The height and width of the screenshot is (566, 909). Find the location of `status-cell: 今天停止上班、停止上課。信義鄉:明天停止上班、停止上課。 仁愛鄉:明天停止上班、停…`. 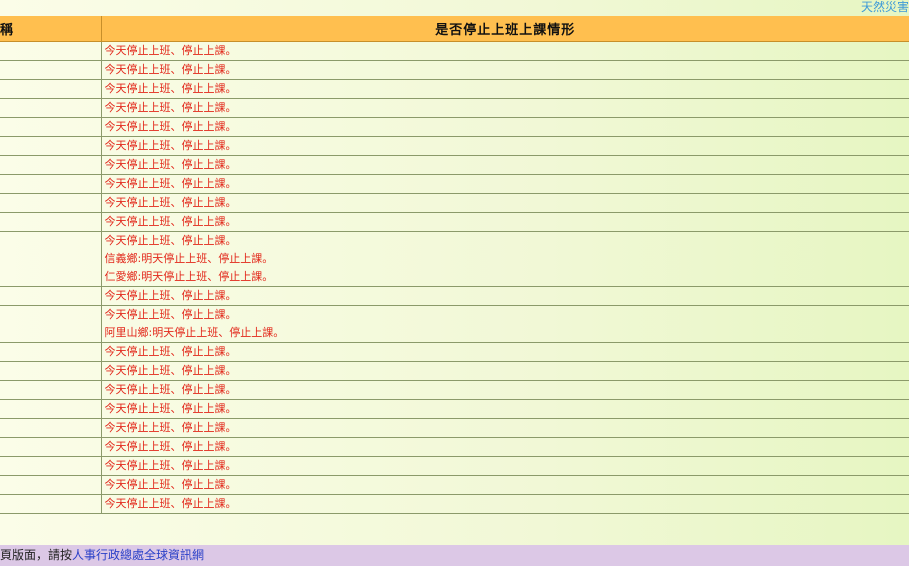

status-cell: 今天停止上班、停止上課。信義鄉:明天停止上班、停止上課。 仁愛鄉:明天停止上班、停… is located at coordinates (505, 259).